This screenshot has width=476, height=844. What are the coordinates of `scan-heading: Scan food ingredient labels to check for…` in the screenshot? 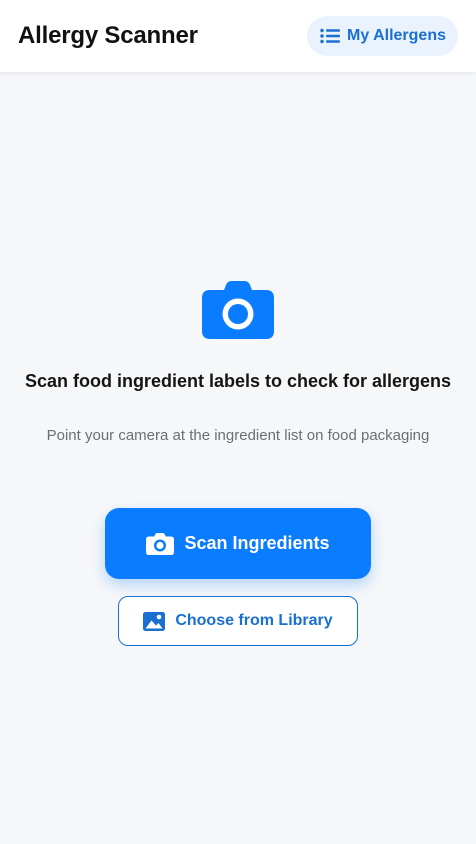 It's located at (238, 381).